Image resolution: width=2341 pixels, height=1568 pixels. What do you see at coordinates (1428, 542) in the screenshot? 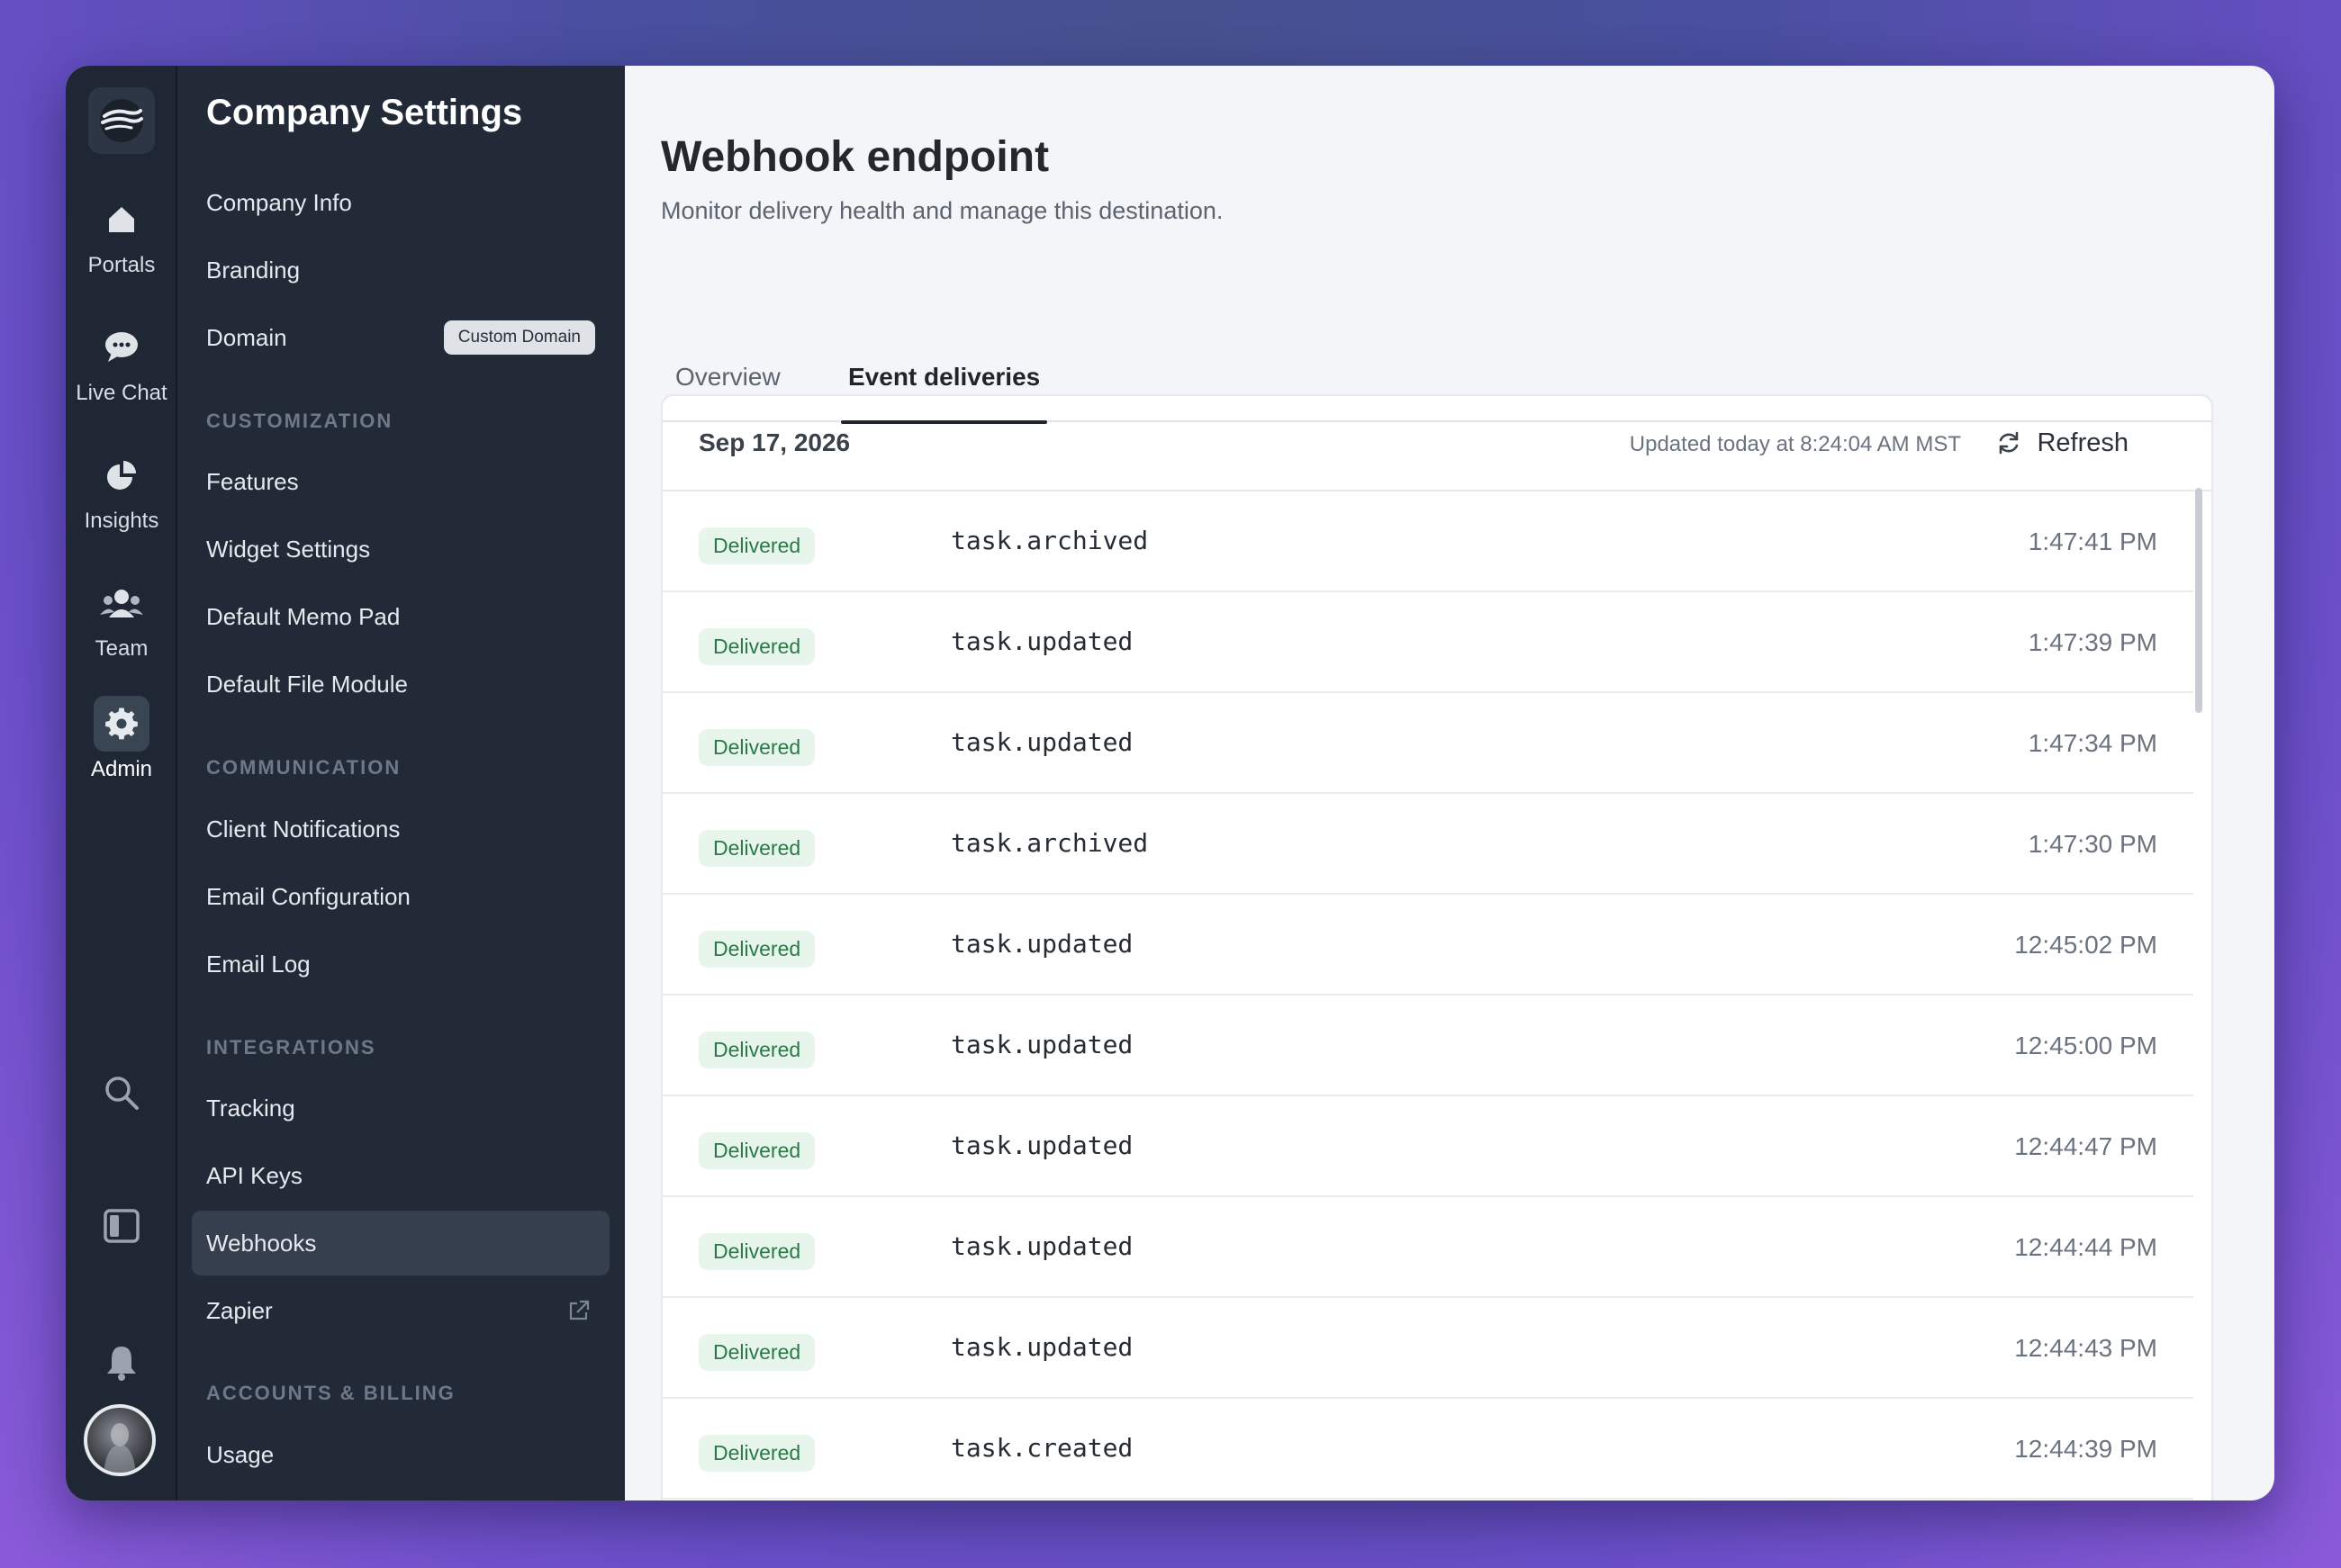
I see `delivery-row: Delivered task.archived 1:47:41 PM` at bounding box center [1428, 542].